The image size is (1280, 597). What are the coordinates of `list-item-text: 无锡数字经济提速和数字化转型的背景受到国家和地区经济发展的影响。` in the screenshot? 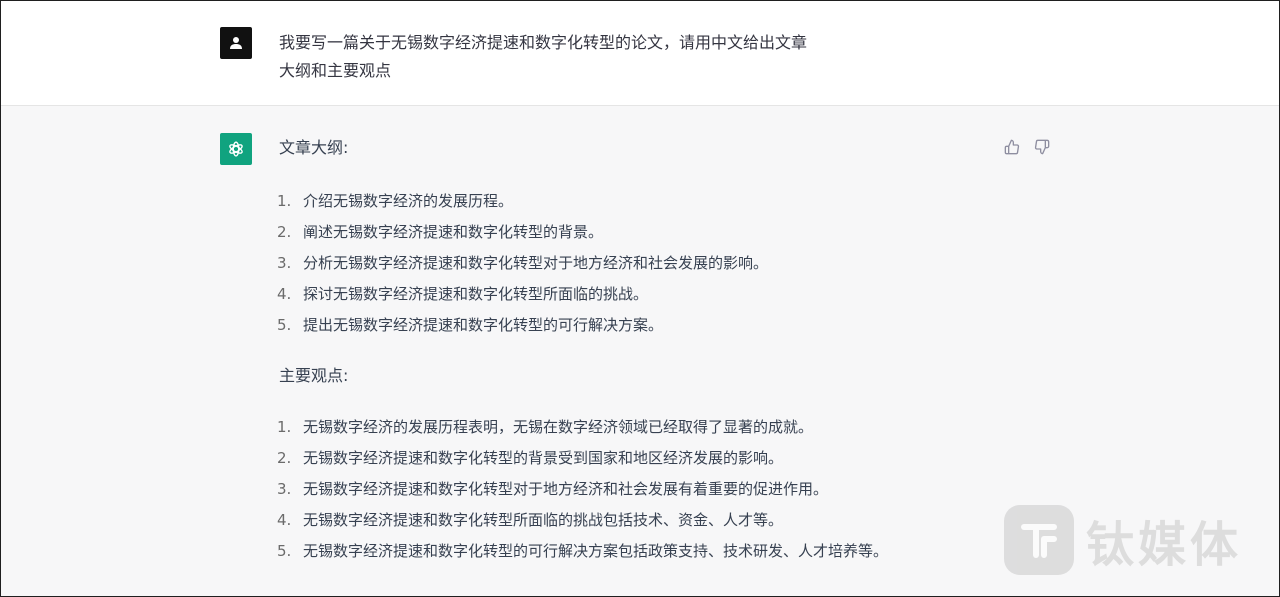 It's located at (543, 458).